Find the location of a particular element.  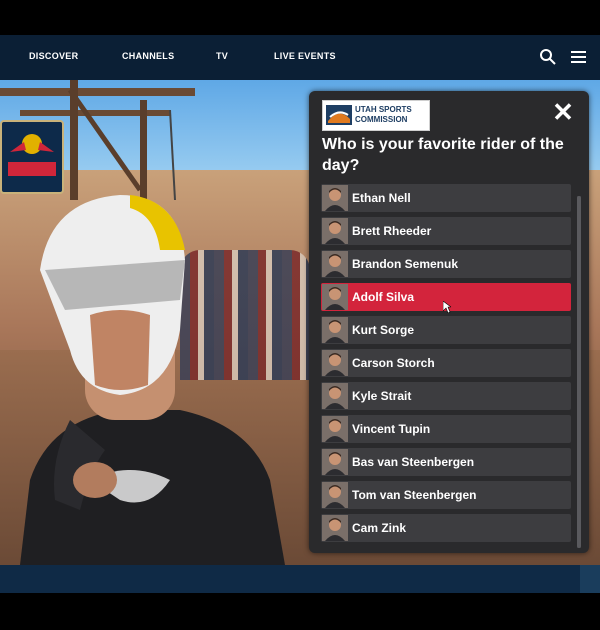

rider-option: Vincent Tupin is located at coordinates (446, 429).